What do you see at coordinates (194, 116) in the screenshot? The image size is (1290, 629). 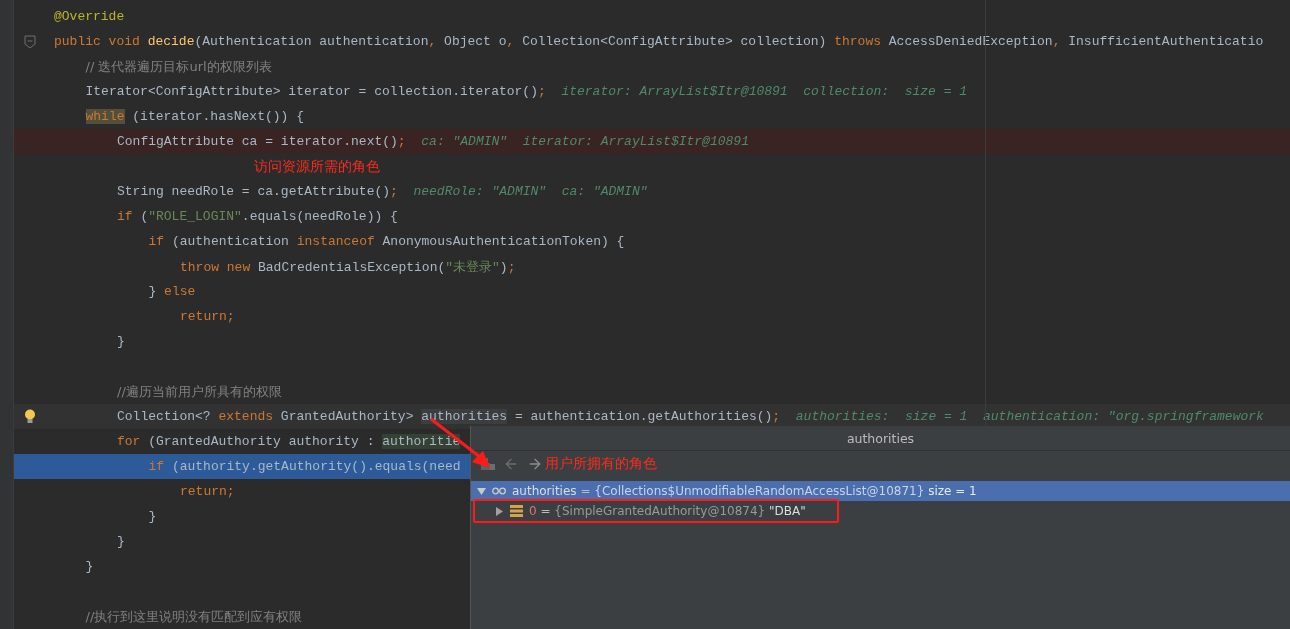 I see `code-line: while (iterator.hasNext()) {` at bounding box center [194, 116].